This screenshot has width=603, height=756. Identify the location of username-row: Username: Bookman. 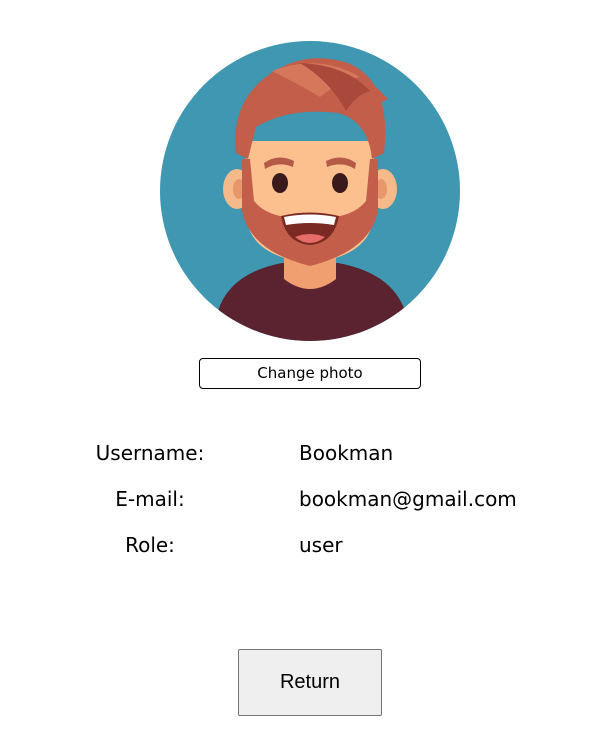
(301, 460).